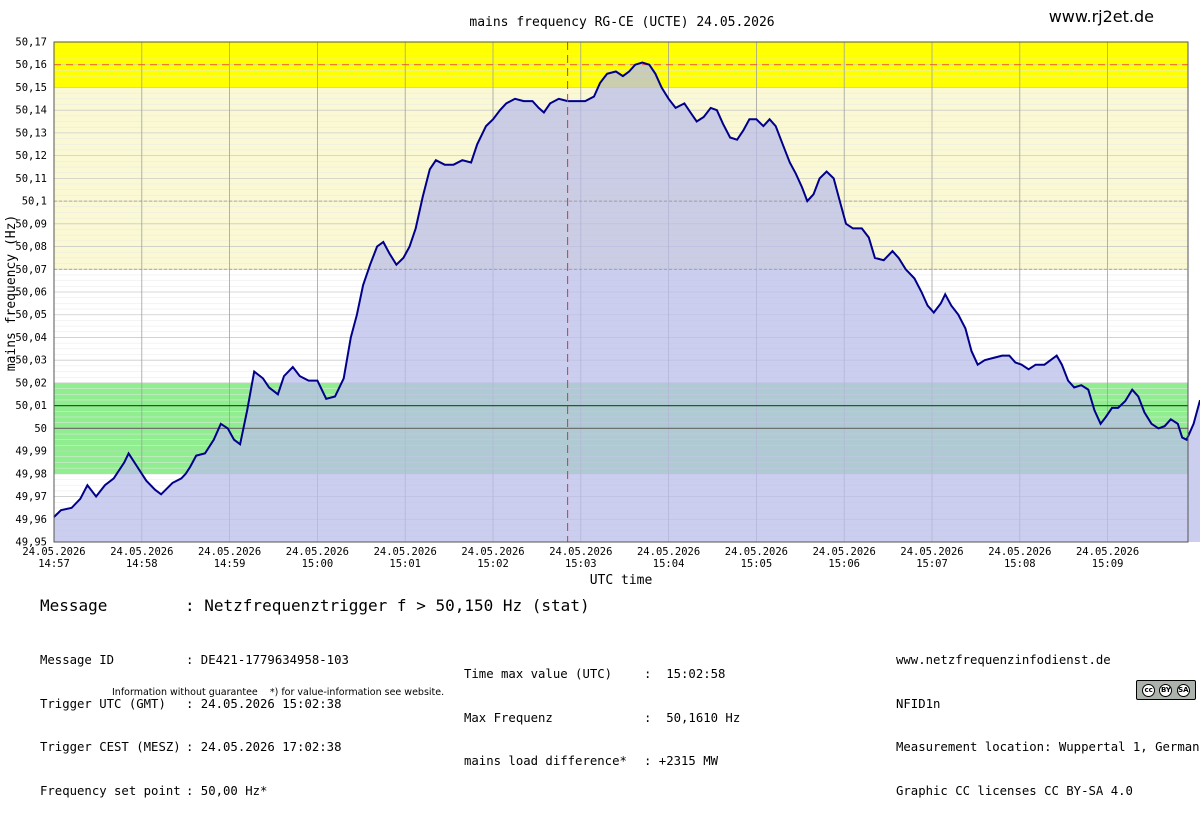 This screenshot has width=1200, height=813. Describe the element at coordinates (692, 717) in the screenshot. I see `max-frequency-value: : 50,1610 Hz` at that location.